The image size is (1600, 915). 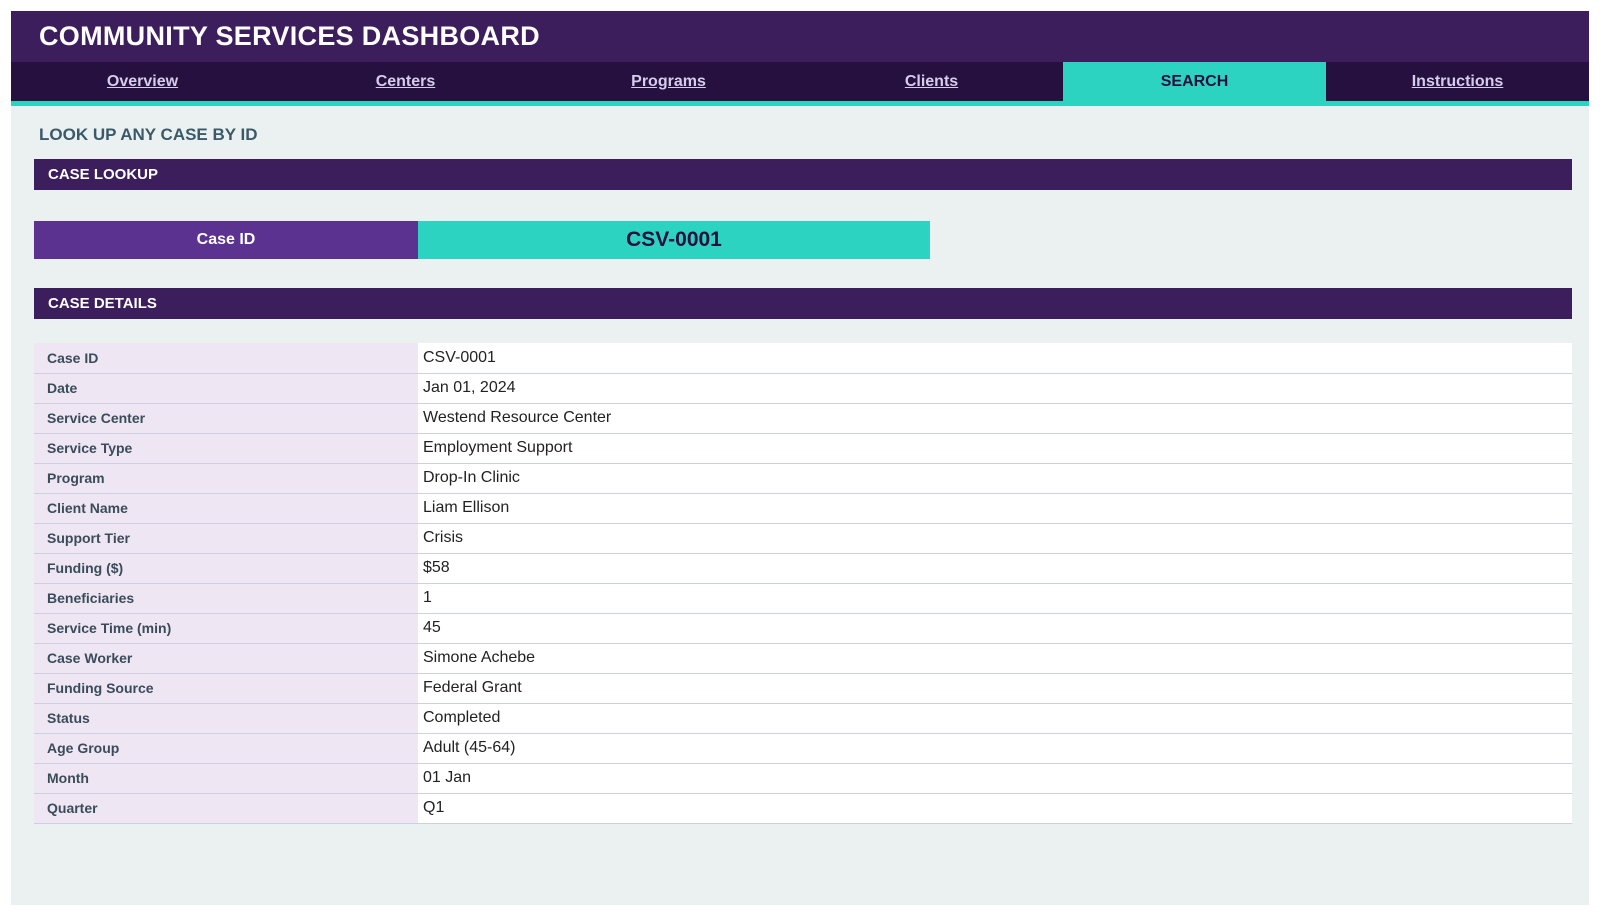 What do you see at coordinates (668, 81) in the screenshot?
I see `tab-programs: Programs` at bounding box center [668, 81].